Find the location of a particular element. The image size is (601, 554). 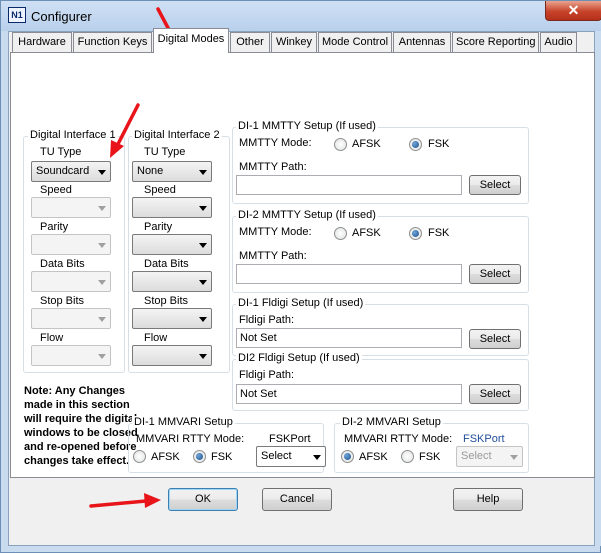

annotation-arrows is located at coordinates (135, 257).